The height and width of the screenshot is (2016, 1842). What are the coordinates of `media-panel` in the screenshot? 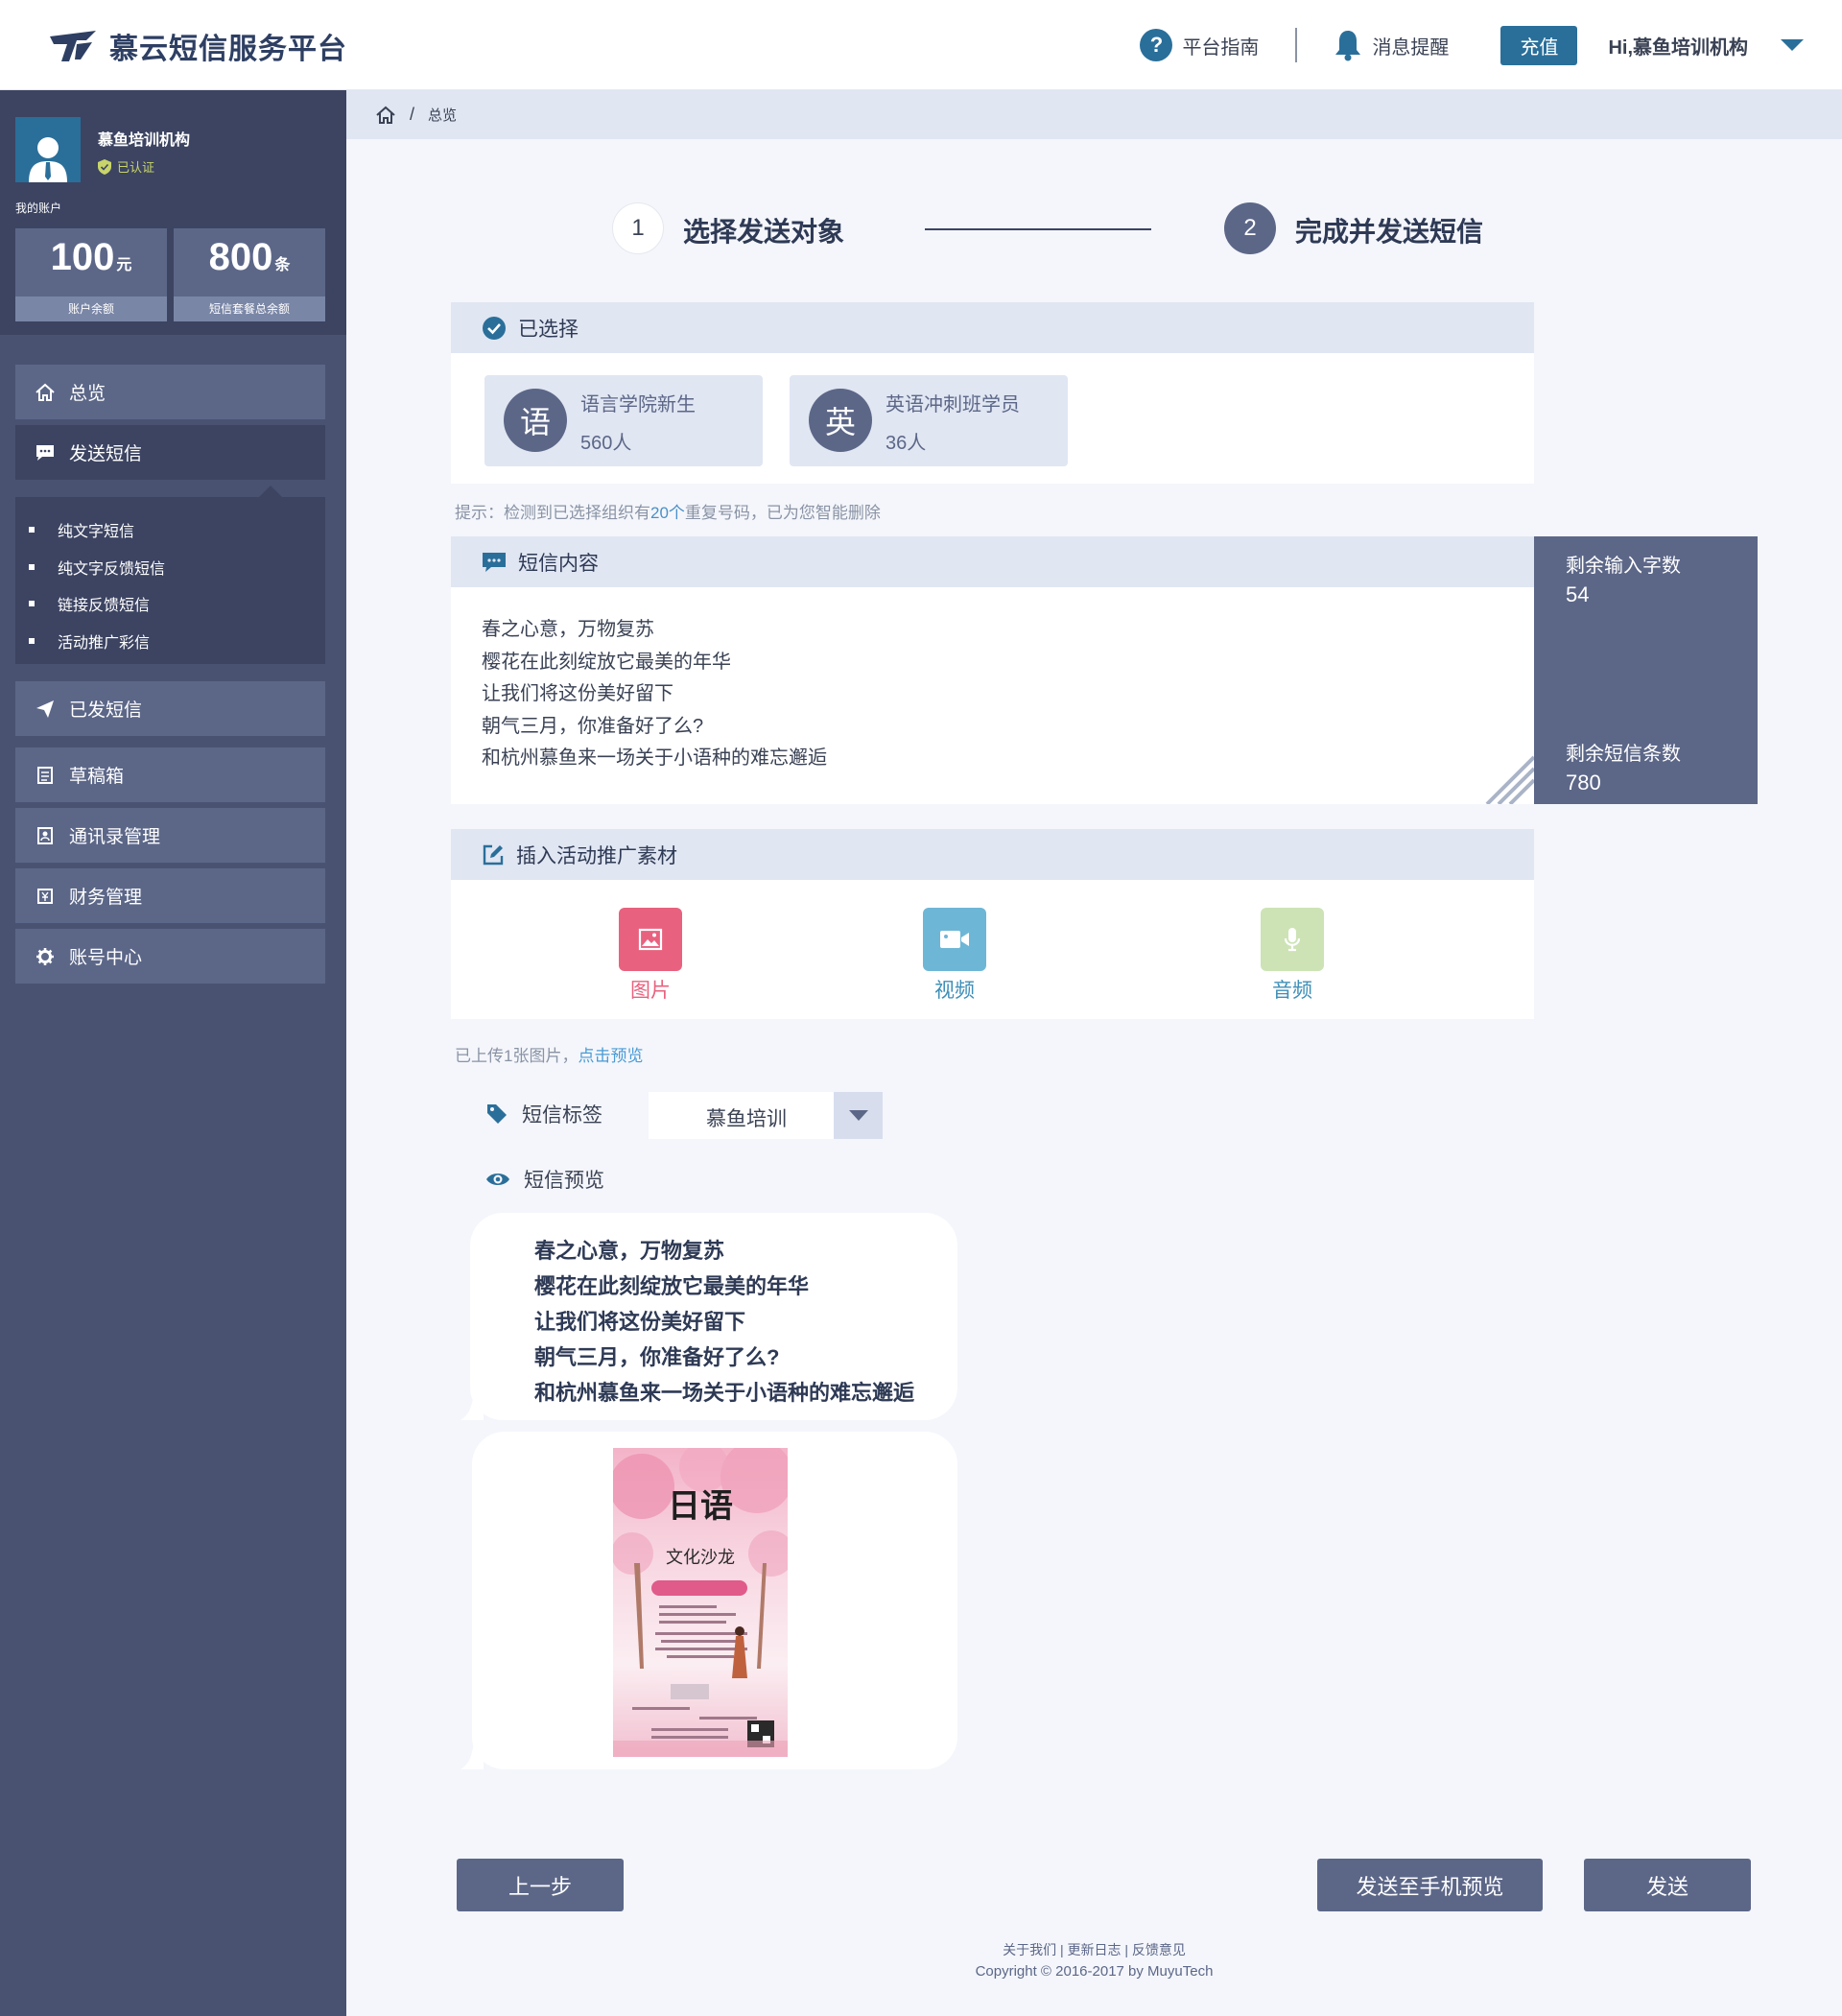 It's located at (992, 949).